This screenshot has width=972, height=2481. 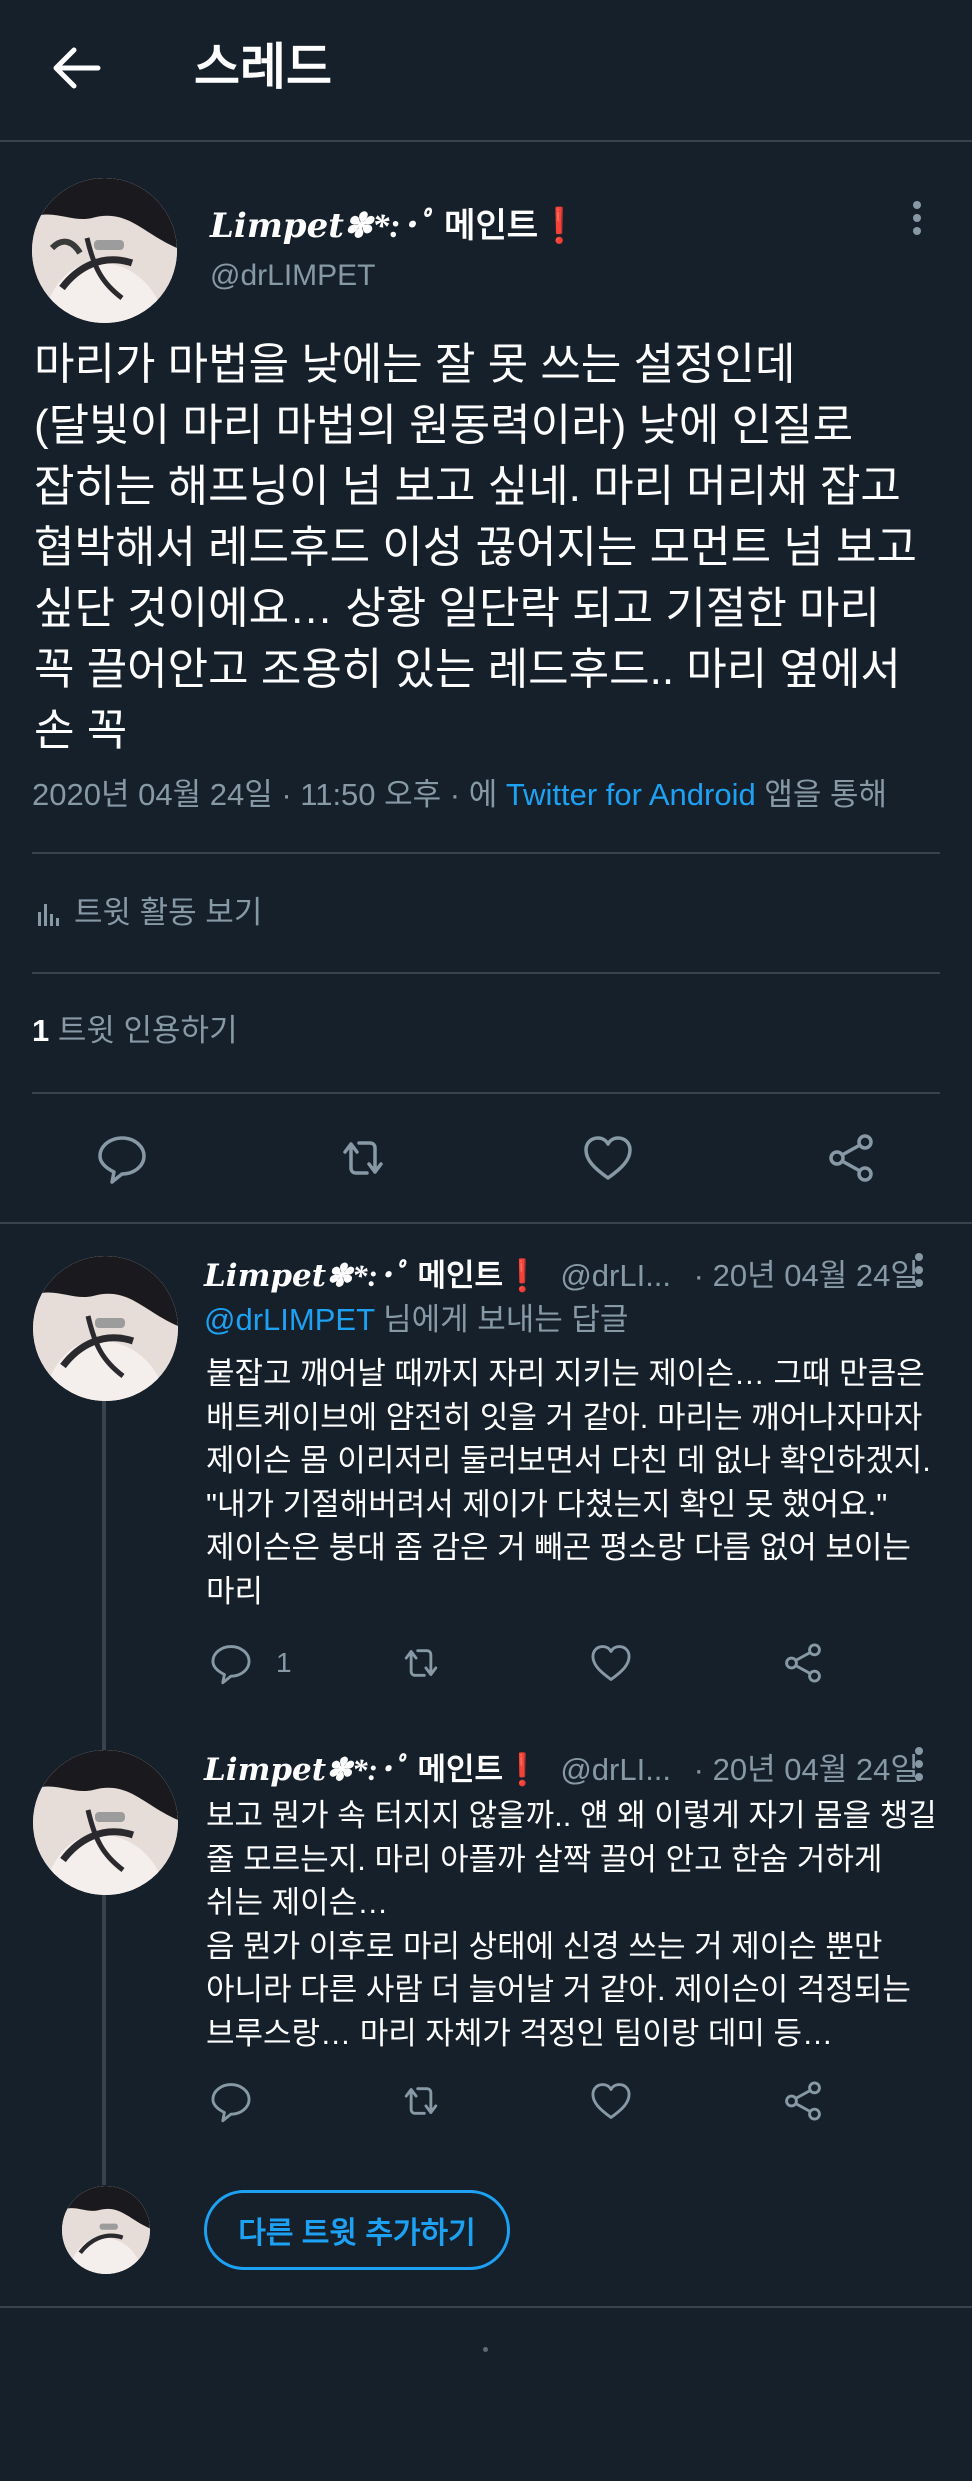 I want to click on tweet-line: 마리가 마법을 낮에는 잘 못 쓰는 설정인데, so click(x=415, y=364).